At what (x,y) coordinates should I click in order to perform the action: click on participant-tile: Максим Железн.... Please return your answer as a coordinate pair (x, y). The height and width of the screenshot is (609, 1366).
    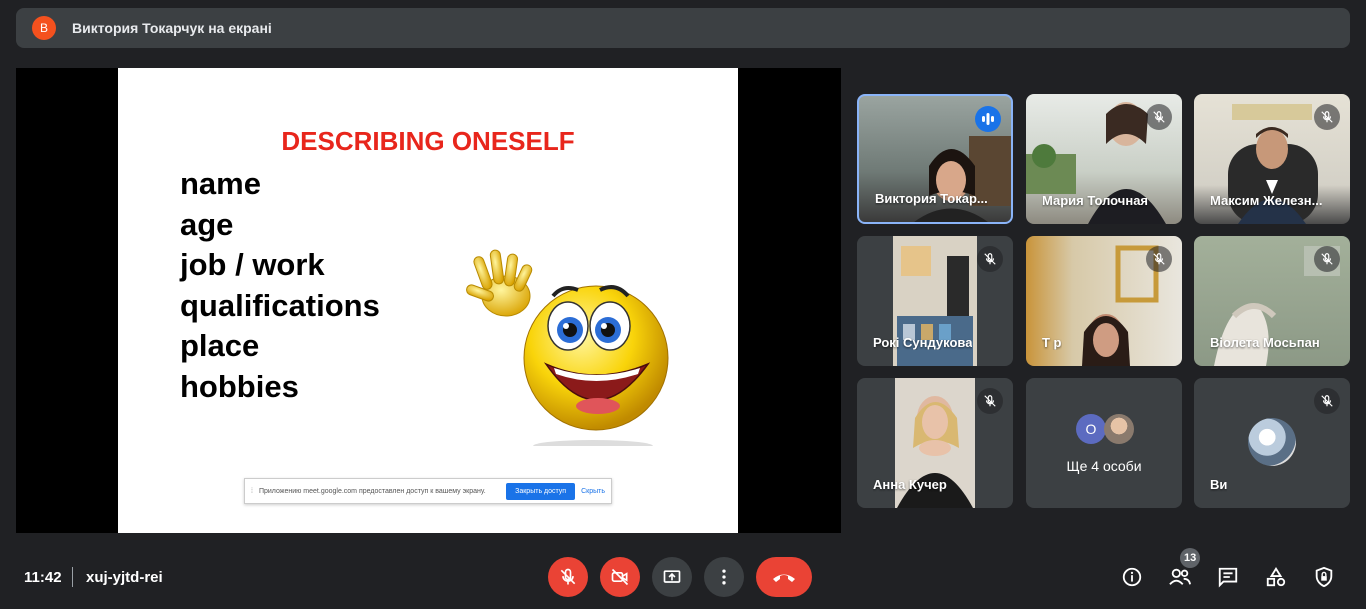
    Looking at the image, I should click on (1272, 159).